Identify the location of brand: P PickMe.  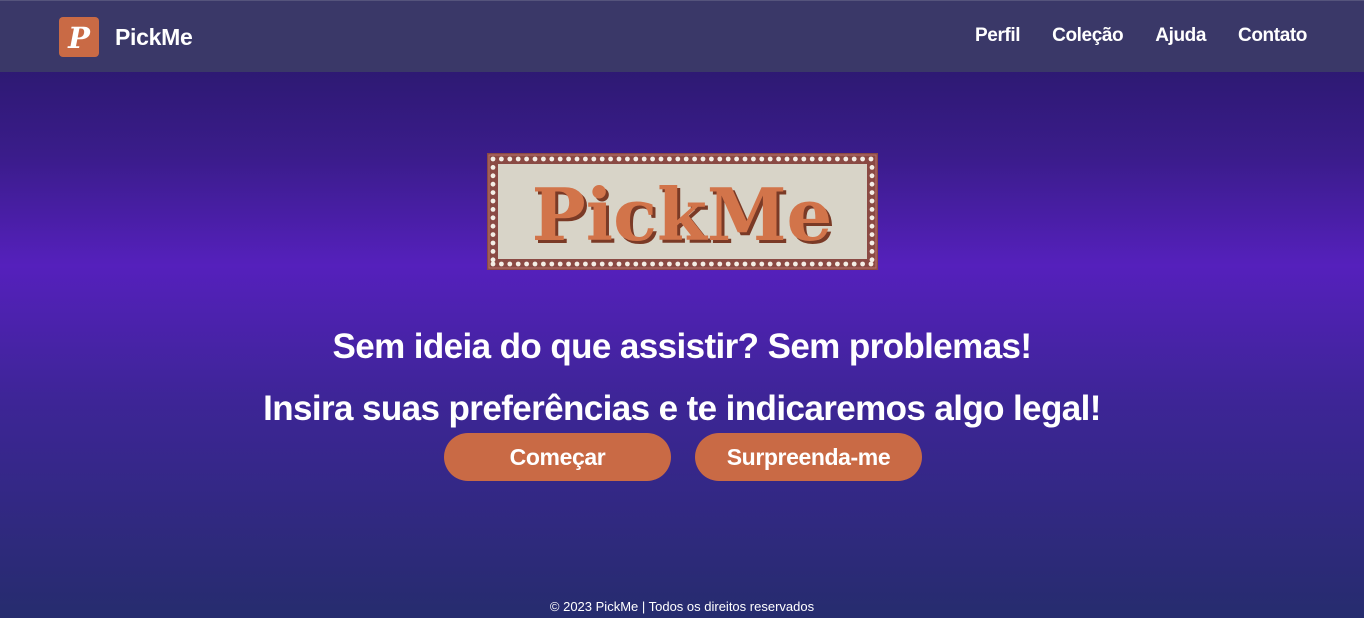
(126, 37).